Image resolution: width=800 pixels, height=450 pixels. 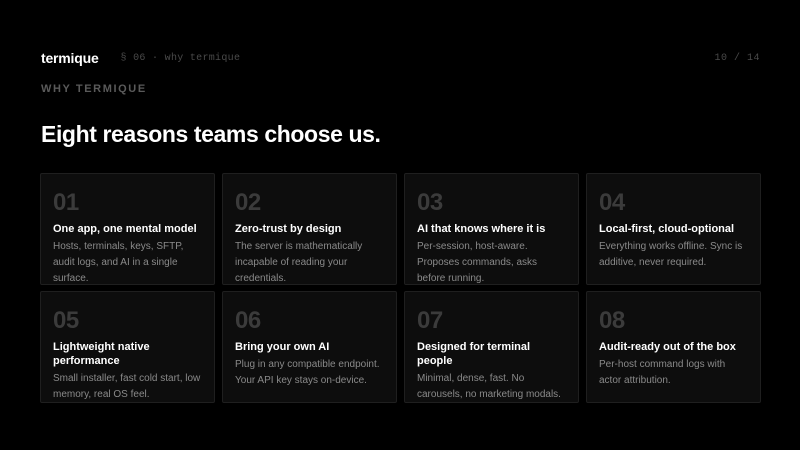 I want to click on reason-title: Audit-ready out of the box, so click(x=667, y=347).